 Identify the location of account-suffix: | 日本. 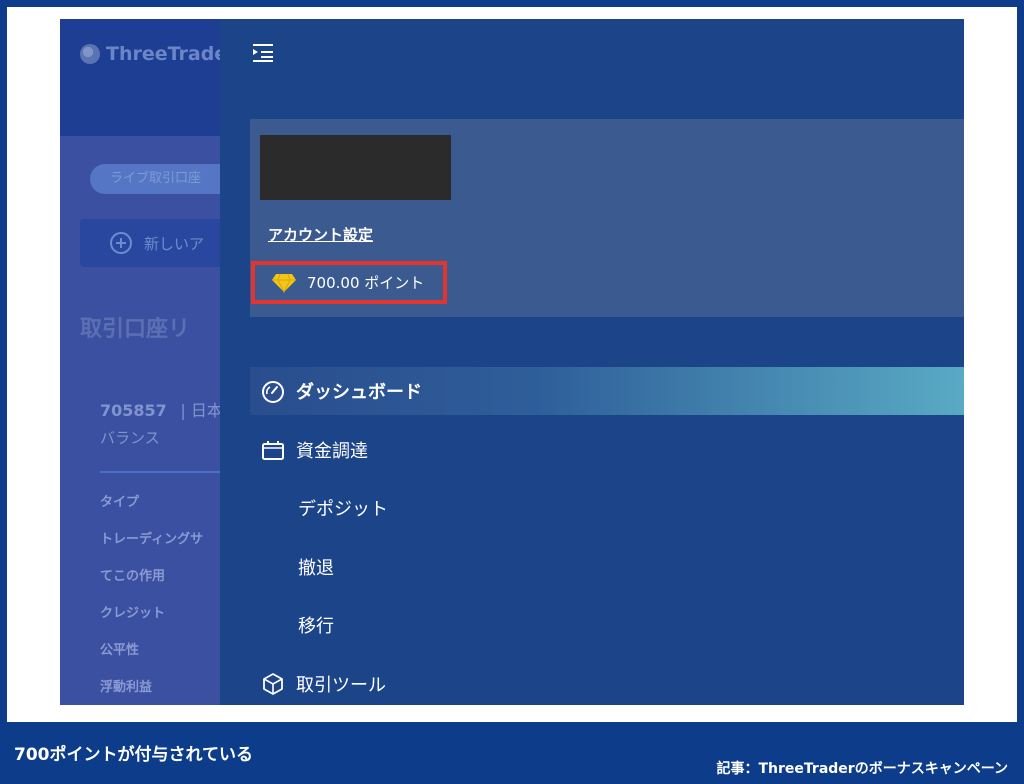
(201, 410).